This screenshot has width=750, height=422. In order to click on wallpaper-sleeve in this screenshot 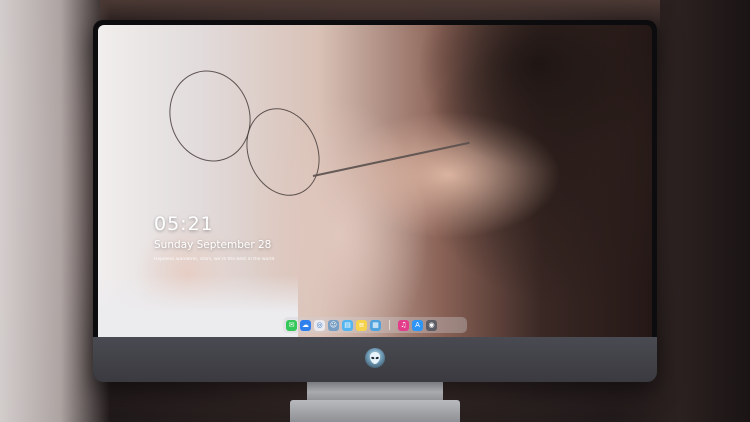, I will do `click(198, 306)`.